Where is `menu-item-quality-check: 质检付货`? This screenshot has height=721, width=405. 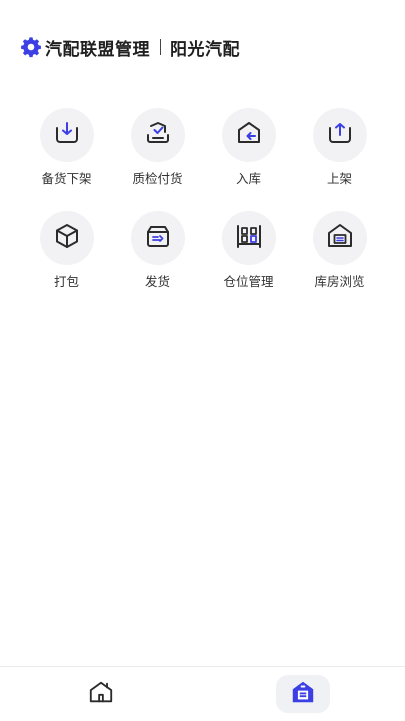
menu-item-quality-check: 质检付货 is located at coordinates (157, 147).